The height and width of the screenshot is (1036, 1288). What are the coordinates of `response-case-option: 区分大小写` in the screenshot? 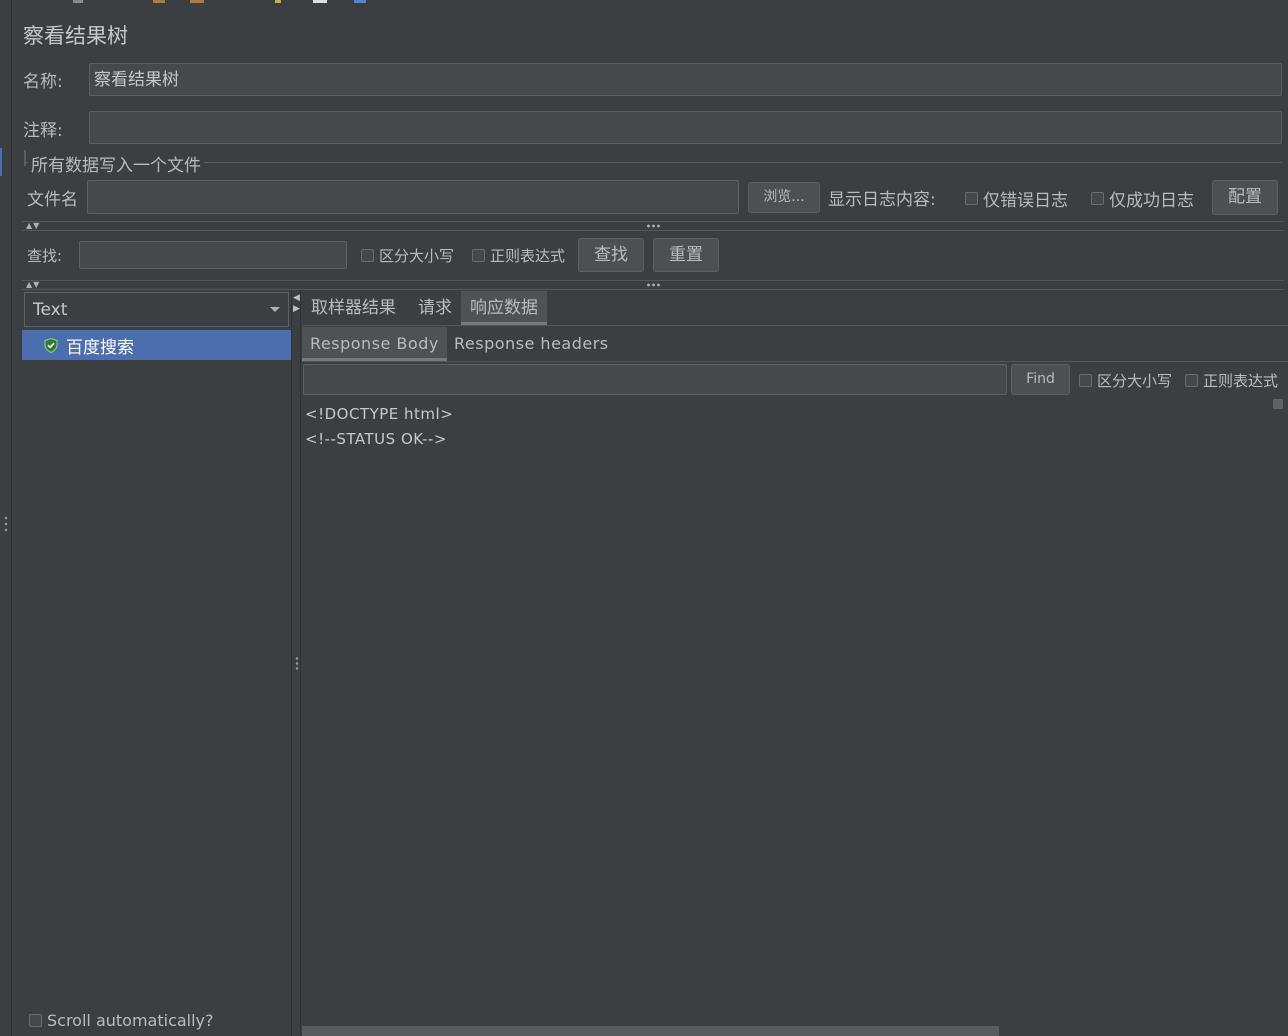 It's located at (1125, 380).